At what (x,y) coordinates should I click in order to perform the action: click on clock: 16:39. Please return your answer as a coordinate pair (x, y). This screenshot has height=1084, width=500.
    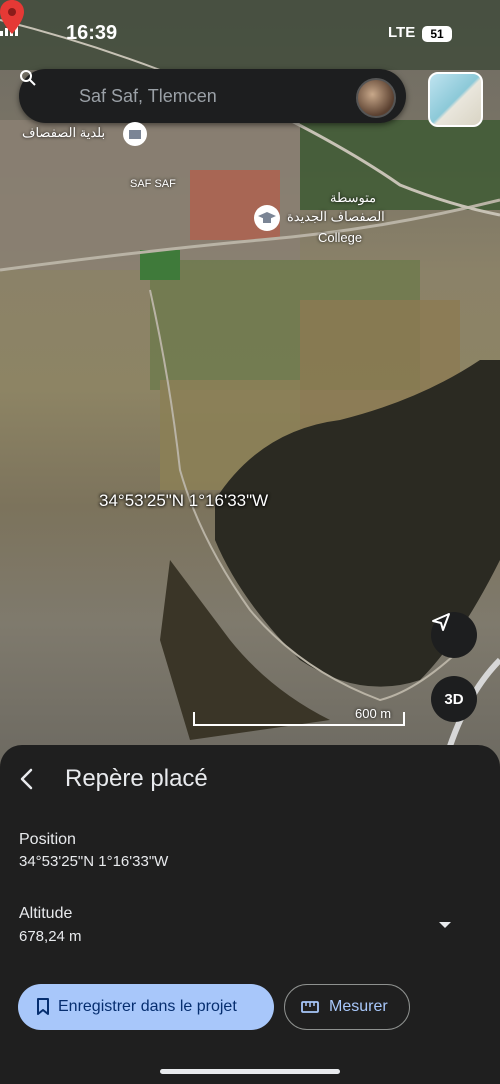
    Looking at the image, I should click on (92, 33).